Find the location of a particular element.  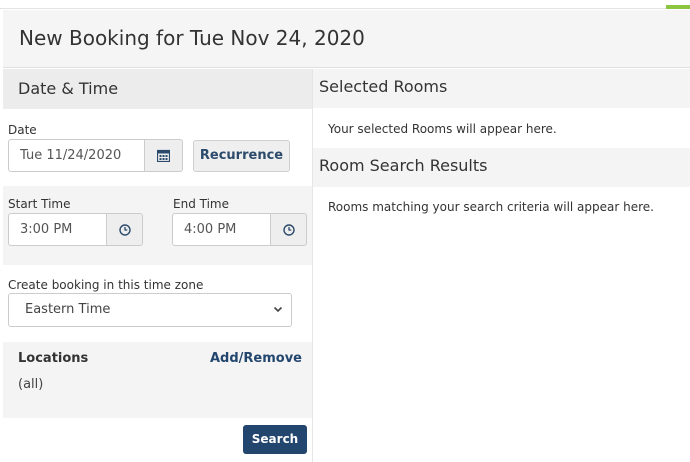

search-button: Search is located at coordinates (275, 439).